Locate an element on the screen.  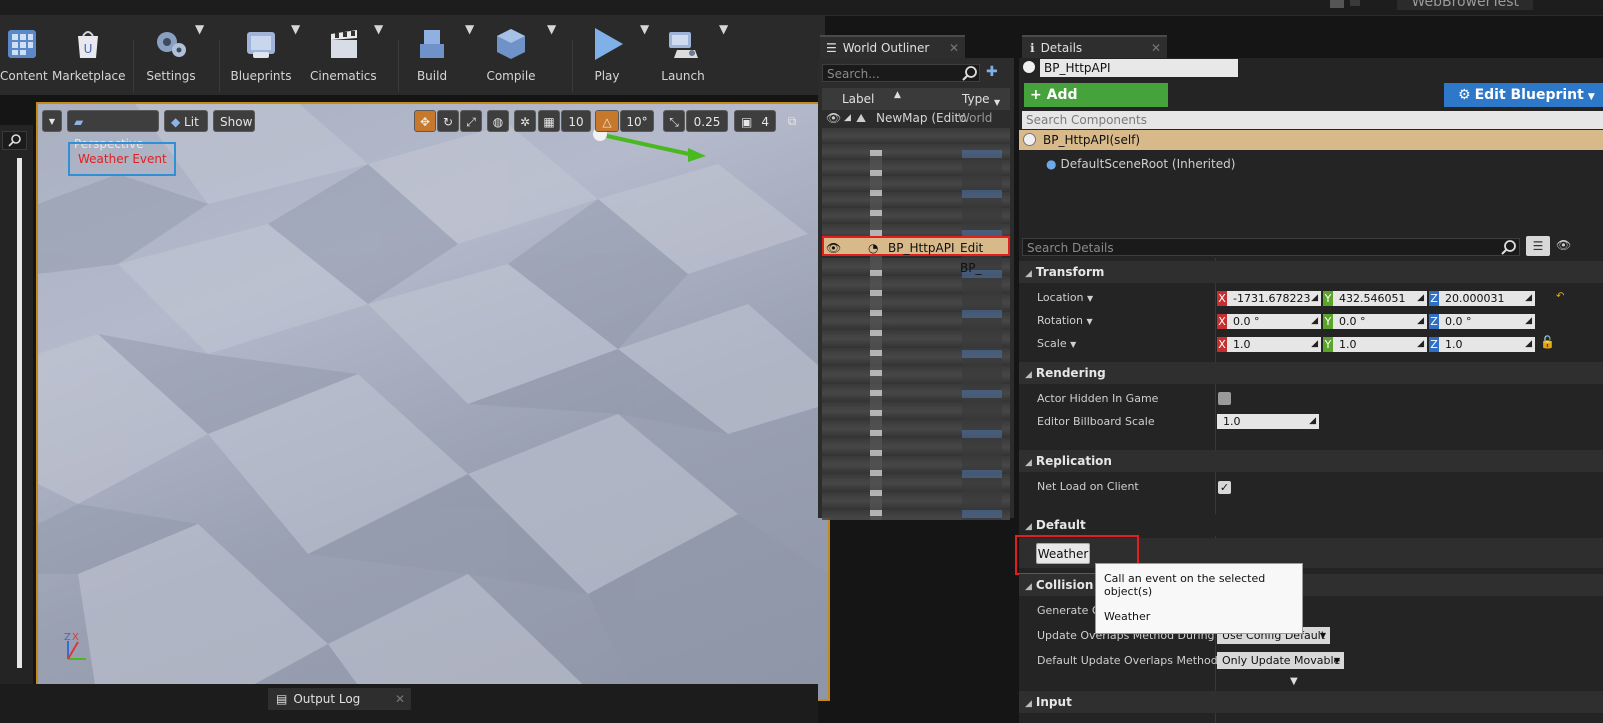
location-label: Location ▼ is located at coordinates (1065, 298).